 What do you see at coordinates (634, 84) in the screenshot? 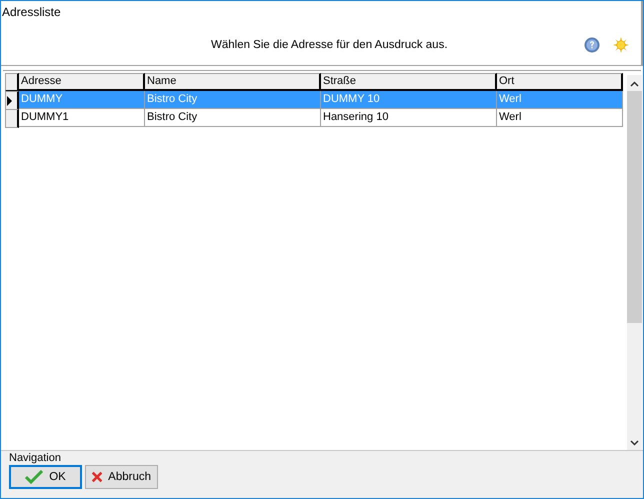
I see `scroll-up-icon` at bounding box center [634, 84].